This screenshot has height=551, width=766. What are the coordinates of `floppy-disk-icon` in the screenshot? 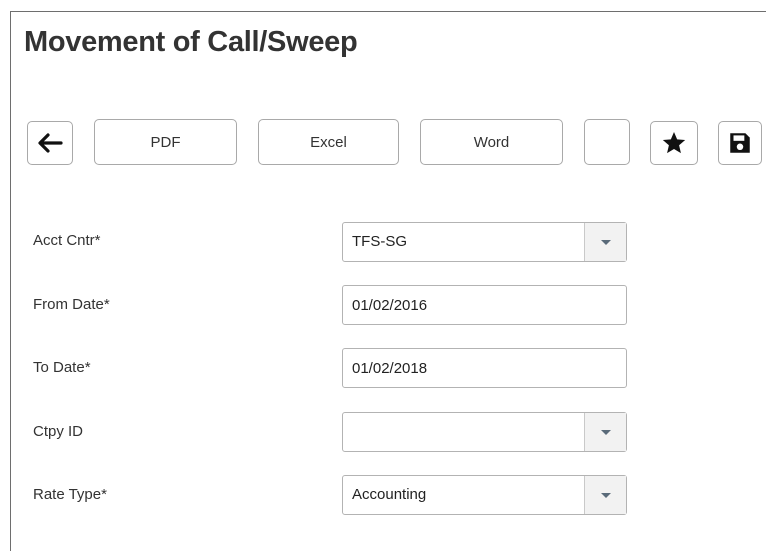 It's located at (740, 143).